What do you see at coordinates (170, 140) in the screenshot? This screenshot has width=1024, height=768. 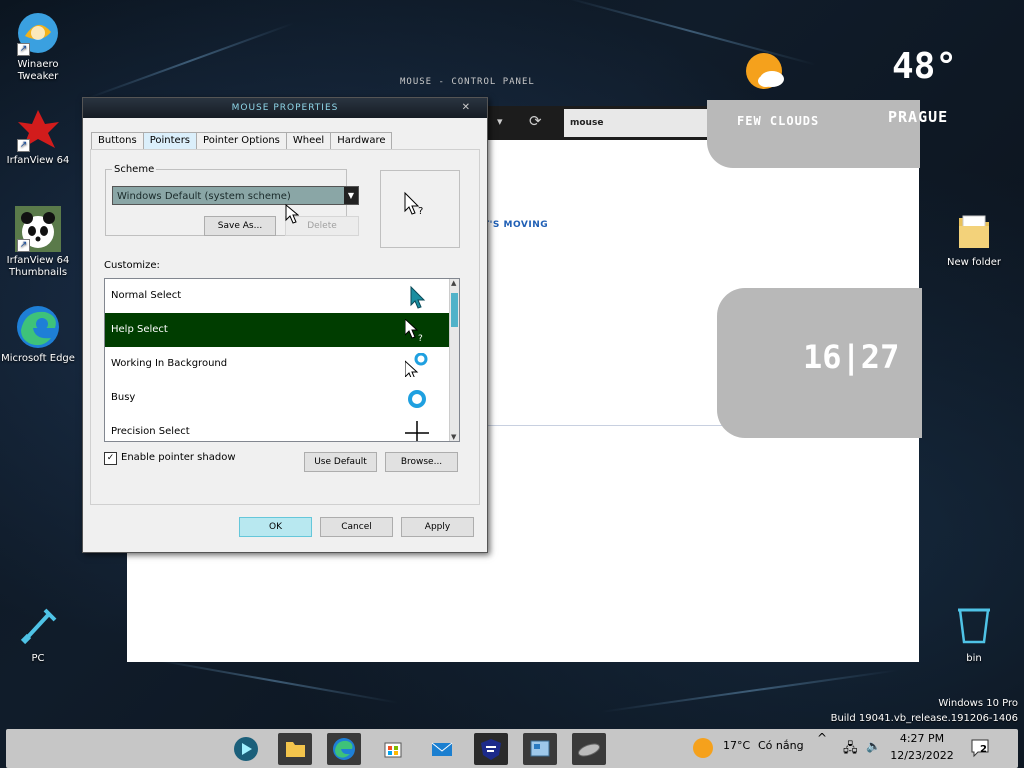 I see `tab-pointers: Pointers` at bounding box center [170, 140].